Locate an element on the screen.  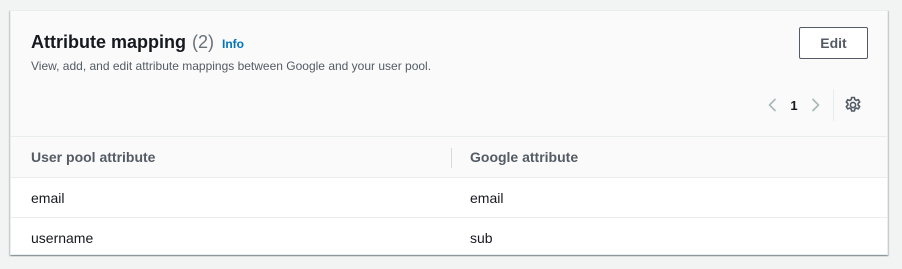
next-page-button is located at coordinates (815, 105).